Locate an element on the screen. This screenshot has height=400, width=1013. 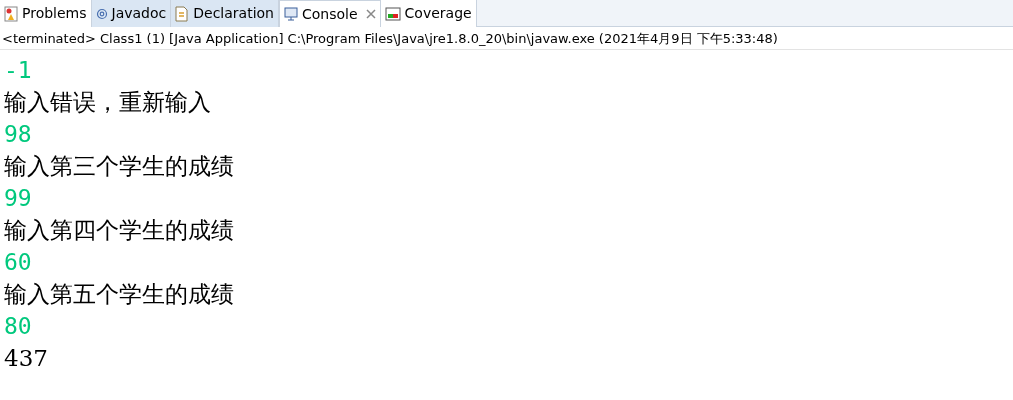
console-status: <terminated> Class1 (1) [Java Application] C:\Program Files\Java\jre1.8.0_20\bin\javaw.exe (2021年4月9日 下午5:33:48) is located at coordinates (506, 38).